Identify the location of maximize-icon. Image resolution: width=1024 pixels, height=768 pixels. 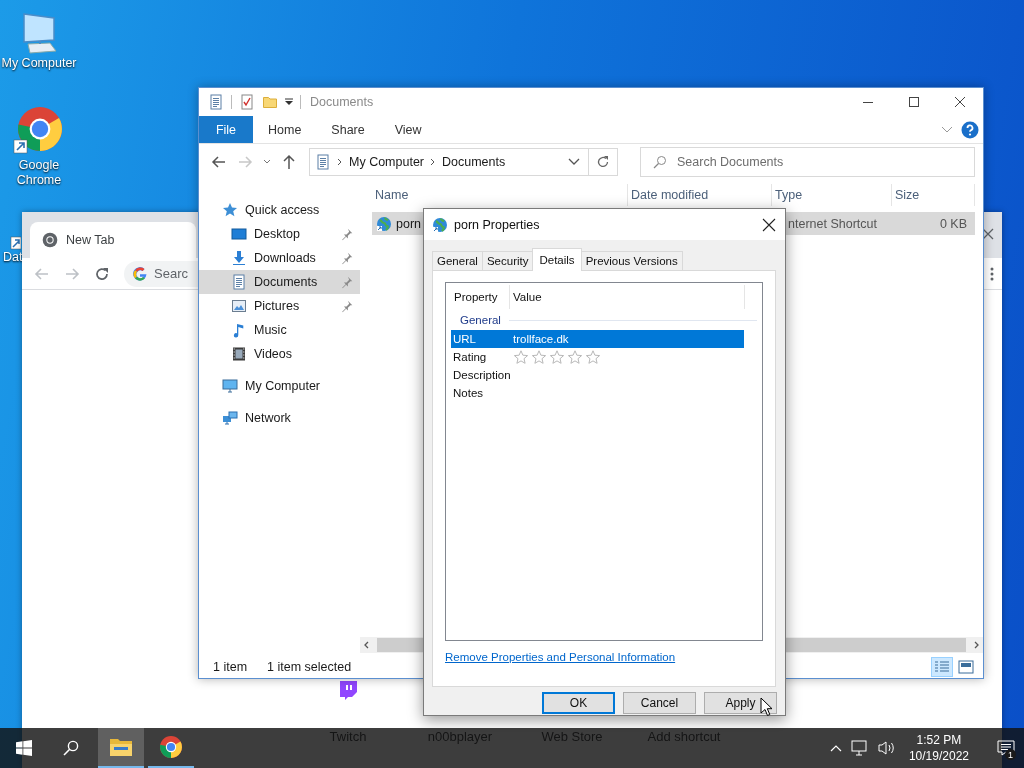
(914, 102).